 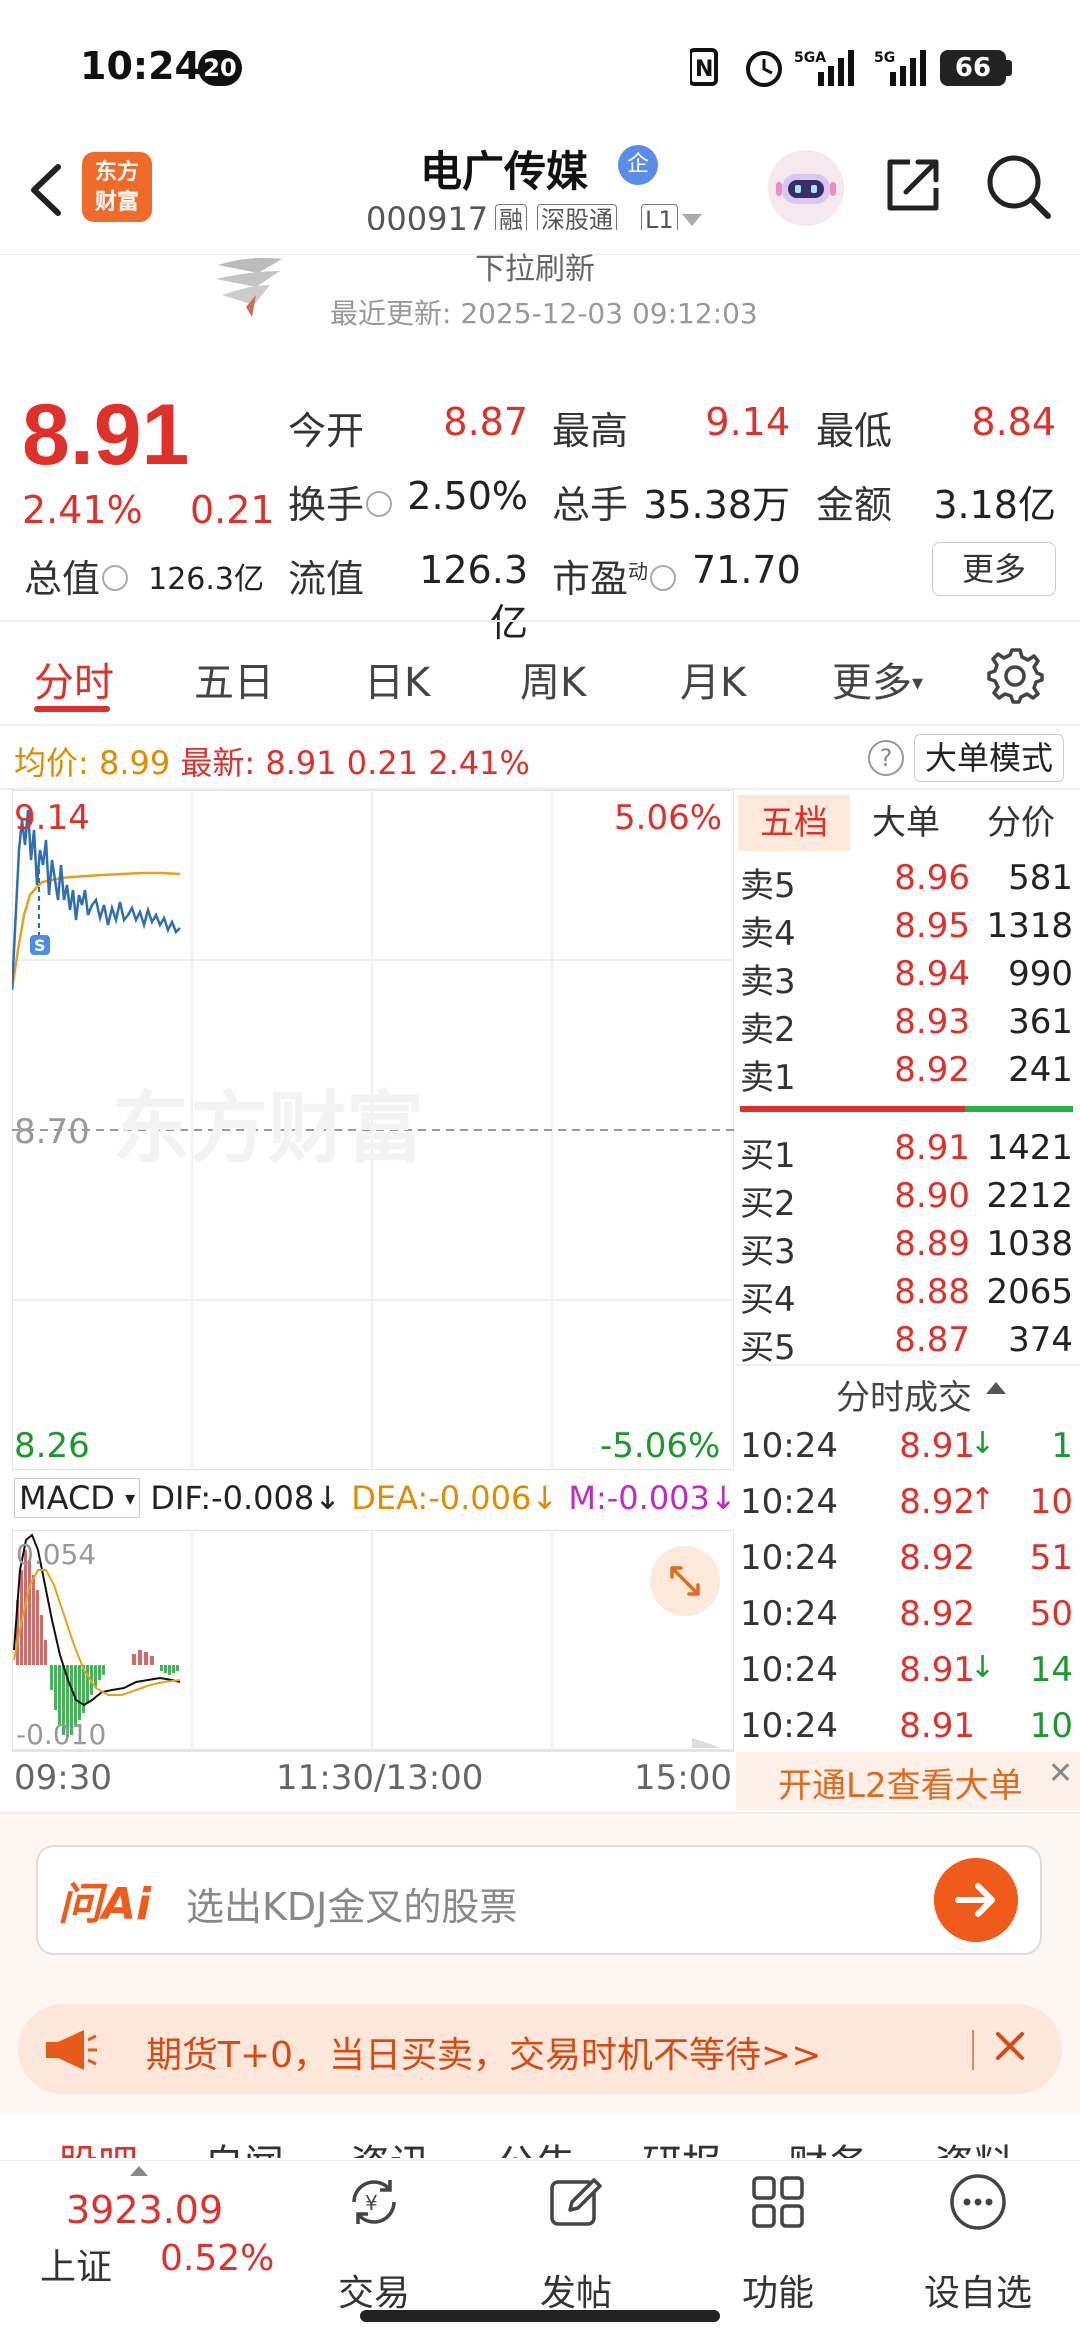 What do you see at coordinates (390, 2145) in the screenshot?
I see `tab-news: 资讯` at bounding box center [390, 2145].